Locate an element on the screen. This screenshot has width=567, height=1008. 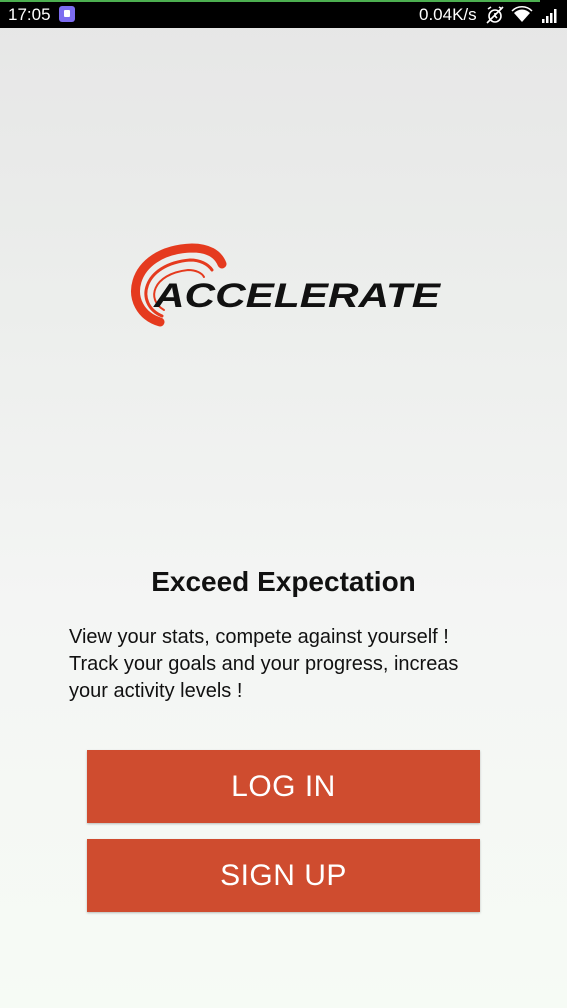
status-time: 17:05 is located at coordinates (29, 14).